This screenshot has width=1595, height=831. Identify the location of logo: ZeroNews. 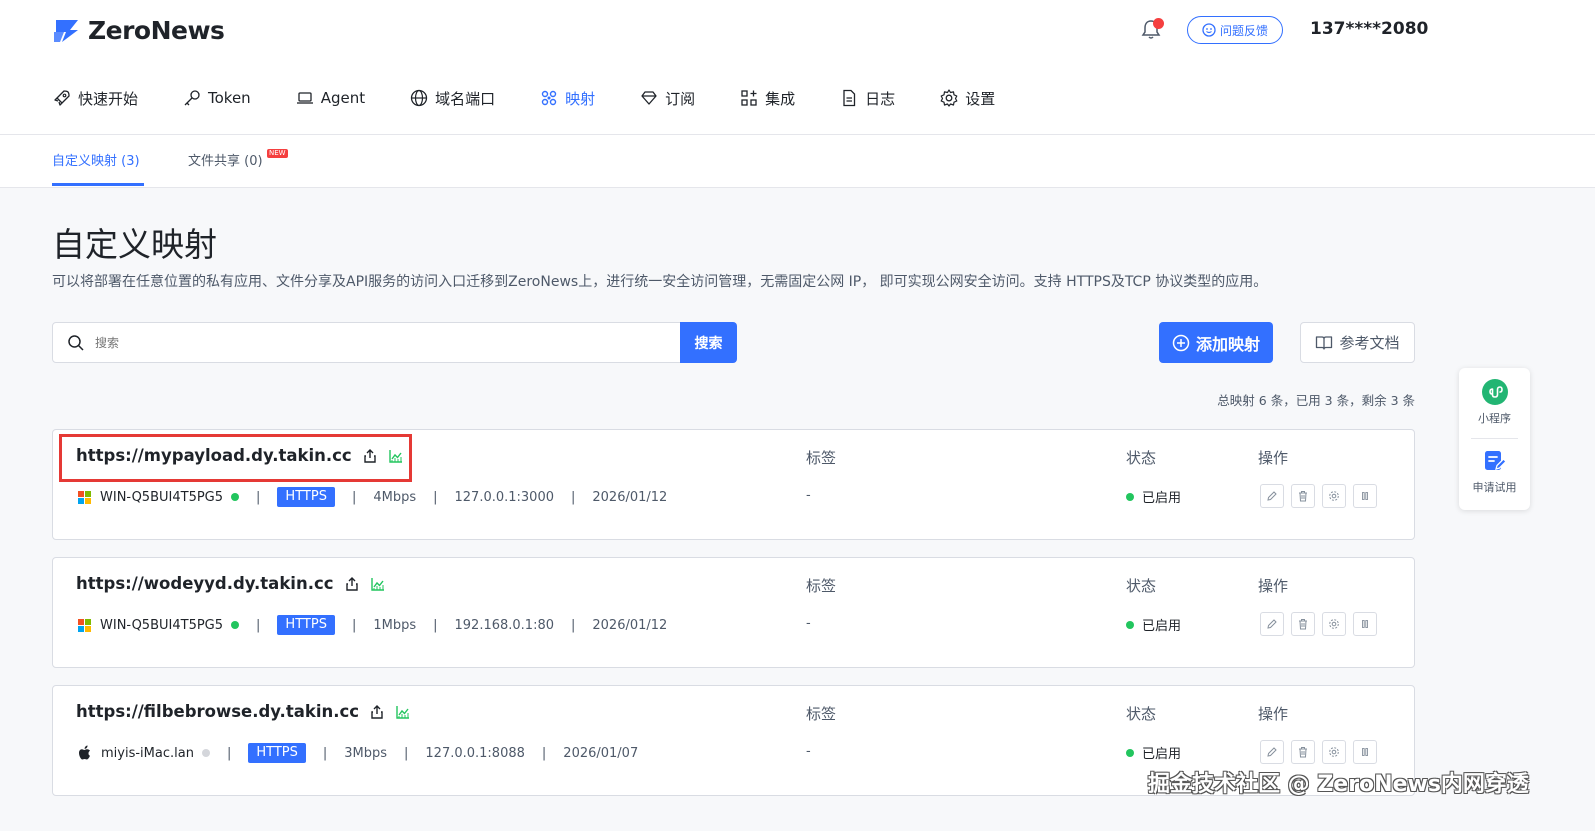
(138, 30).